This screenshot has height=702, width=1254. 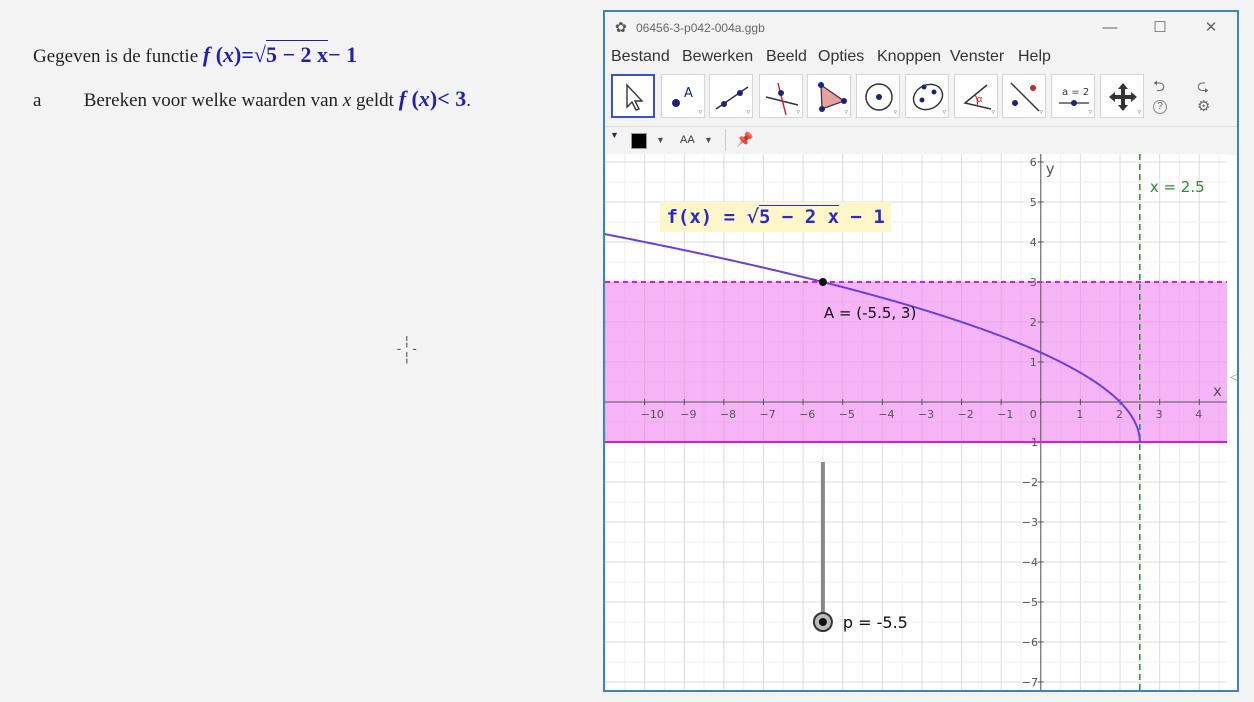 I want to click on maximize-button: ☐, so click(x=1160, y=28).